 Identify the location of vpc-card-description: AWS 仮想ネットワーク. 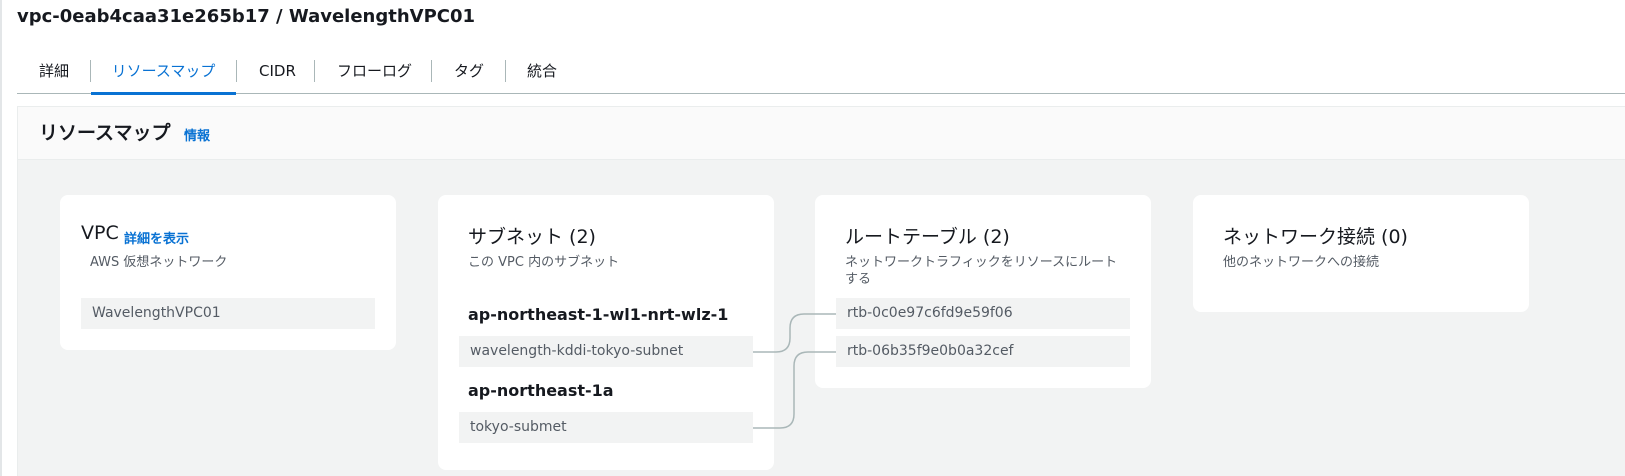
(159, 262).